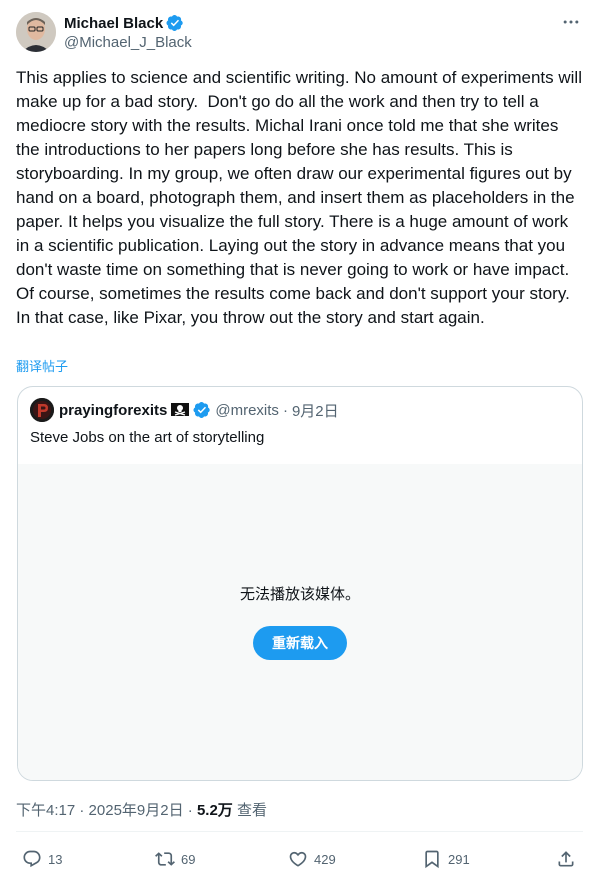  I want to click on heart-icon, so click(298, 859).